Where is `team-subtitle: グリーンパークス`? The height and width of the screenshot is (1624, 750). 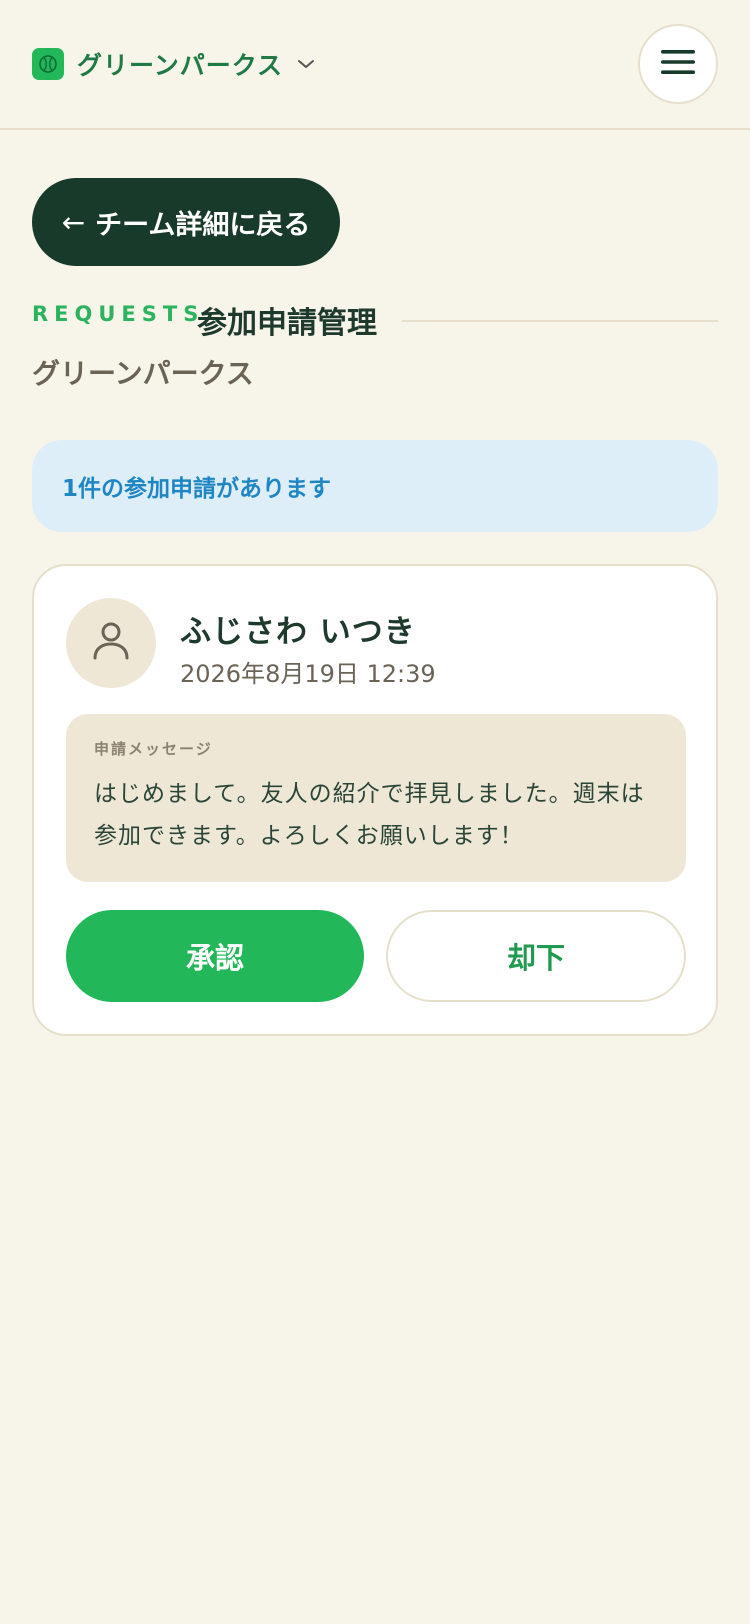
team-subtitle: グリーンパークス is located at coordinates (143, 373).